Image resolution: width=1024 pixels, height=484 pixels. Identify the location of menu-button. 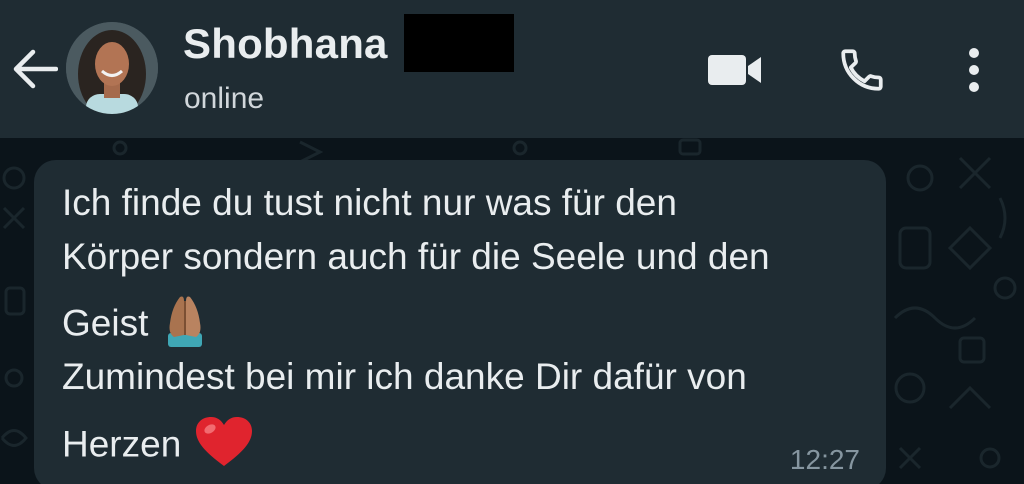
(974, 70).